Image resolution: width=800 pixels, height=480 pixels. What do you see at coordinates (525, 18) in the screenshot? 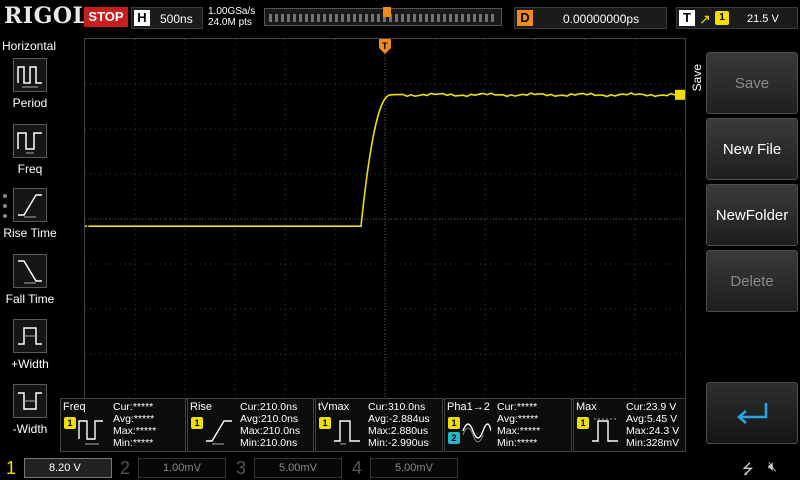
I see `delay-tag: D` at bounding box center [525, 18].